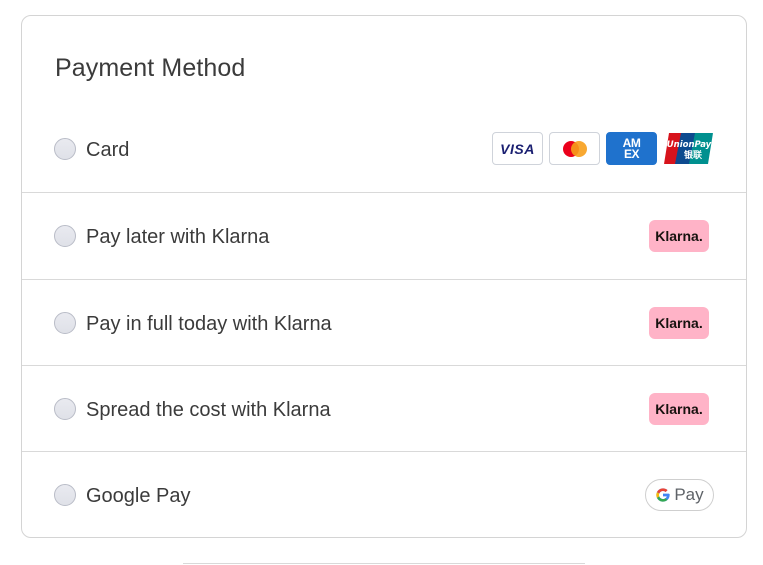 The height and width of the screenshot is (565, 763). Describe the element at coordinates (178, 237) in the screenshot. I see `klarna-pay-later-label: Pay later with Klarna` at that location.